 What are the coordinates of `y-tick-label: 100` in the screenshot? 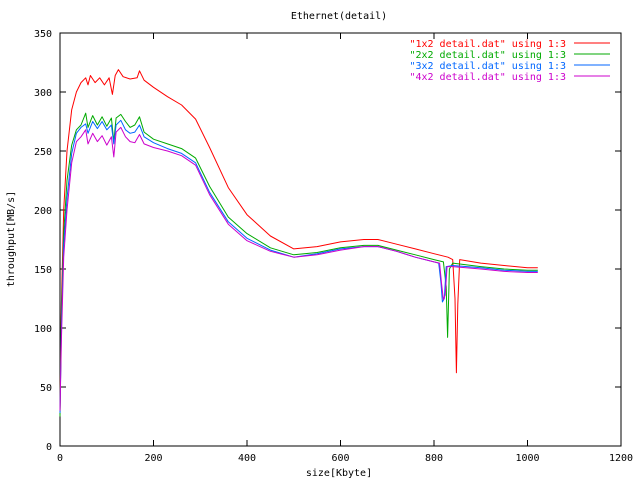 It's located at (43, 329).